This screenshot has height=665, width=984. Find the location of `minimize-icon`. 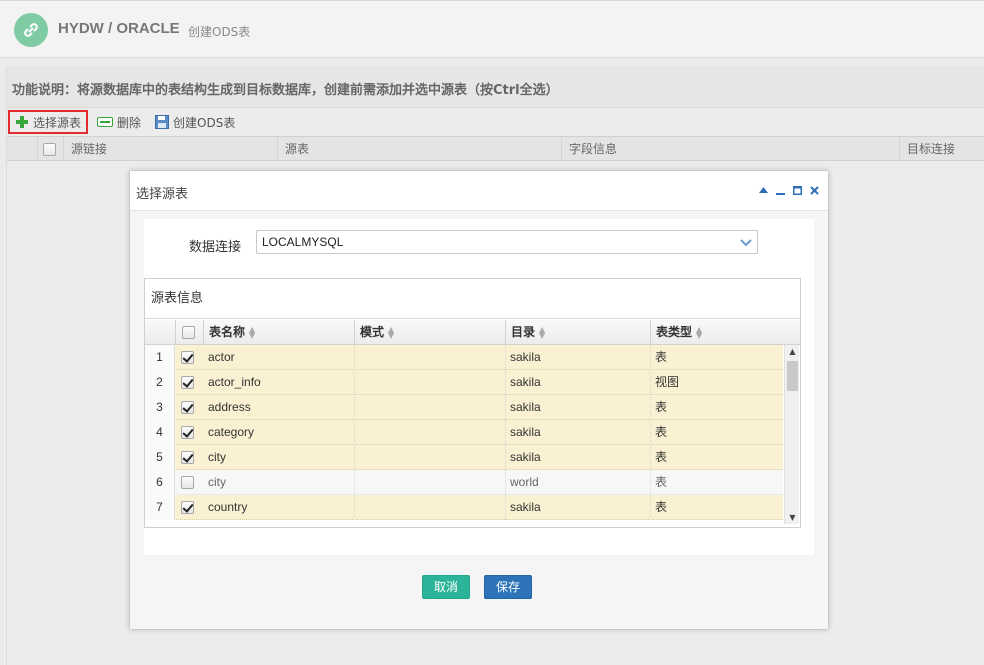

minimize-icon is located at coordinates (780, 190).